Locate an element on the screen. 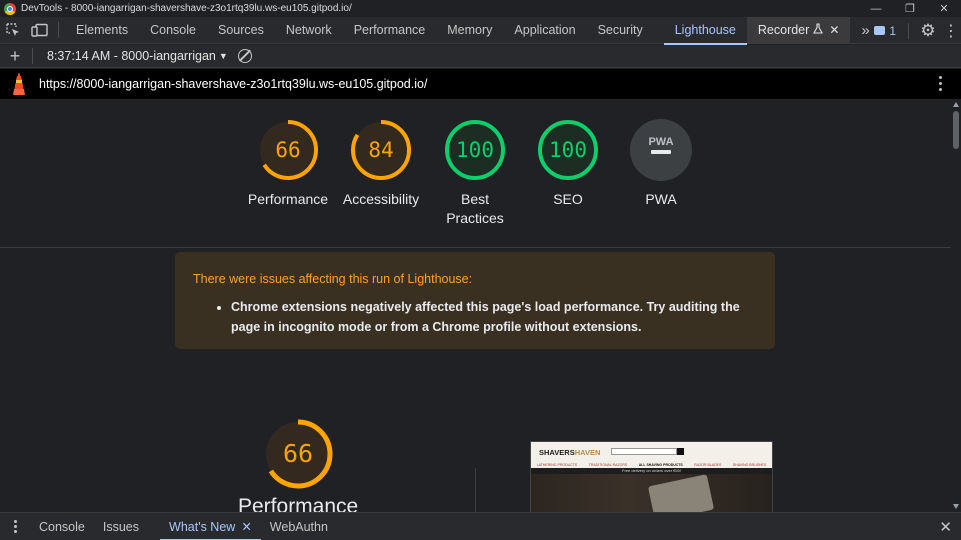  tab-recorder-label: Recorder is located at coordinates (783, 30).